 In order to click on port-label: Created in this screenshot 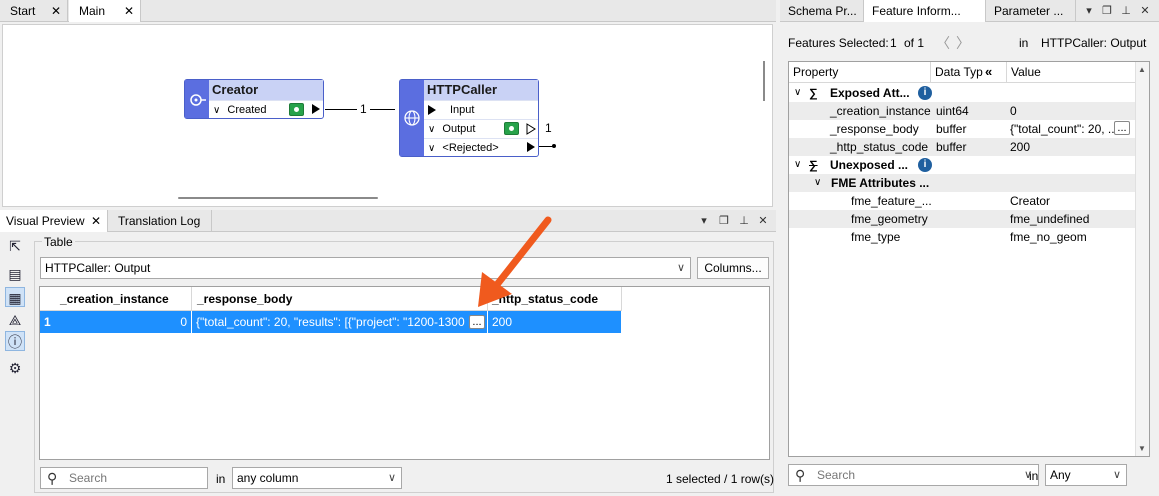, I will do `click(247, 110)`.